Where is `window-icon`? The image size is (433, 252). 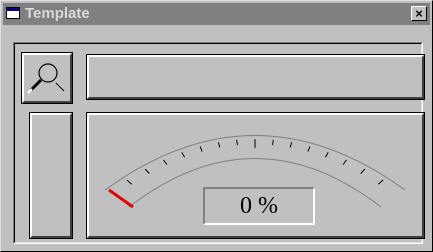
window-icon is located at coordinates (13, 13).